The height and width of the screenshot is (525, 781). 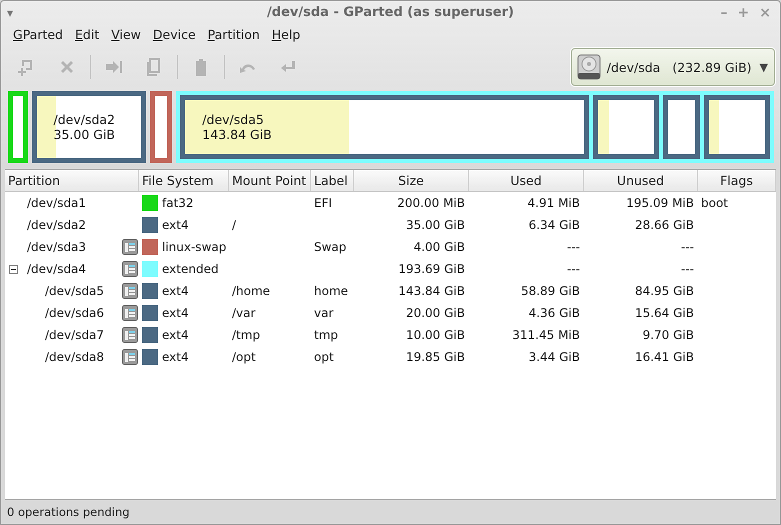 What do you see at coordinates (550, 291) in the screenshot?
I see `table-cell: 58.89 GiB` at bounding box center [550, 291].